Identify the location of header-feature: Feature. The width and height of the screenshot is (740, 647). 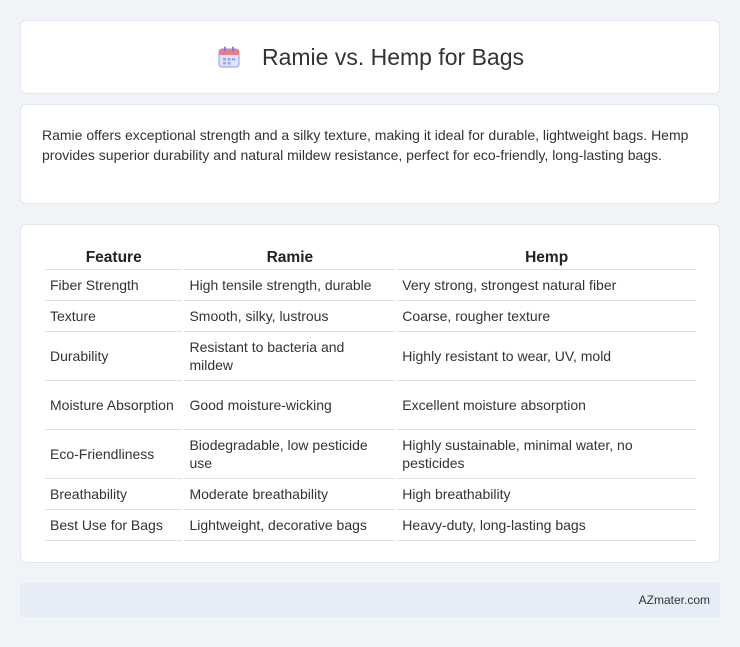
(114, 257).